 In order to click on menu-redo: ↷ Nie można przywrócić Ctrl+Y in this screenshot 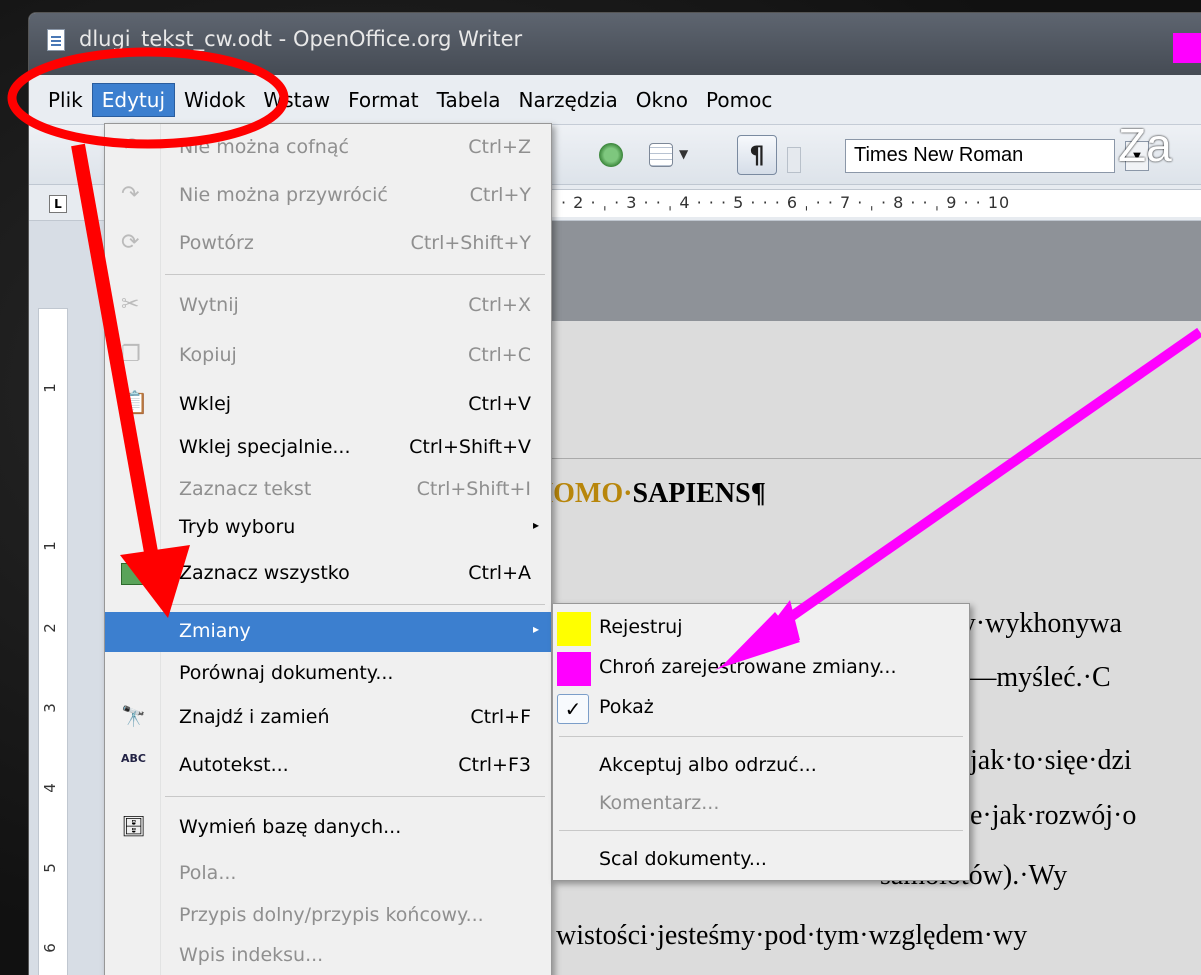, I will do `click(328, 196)`.